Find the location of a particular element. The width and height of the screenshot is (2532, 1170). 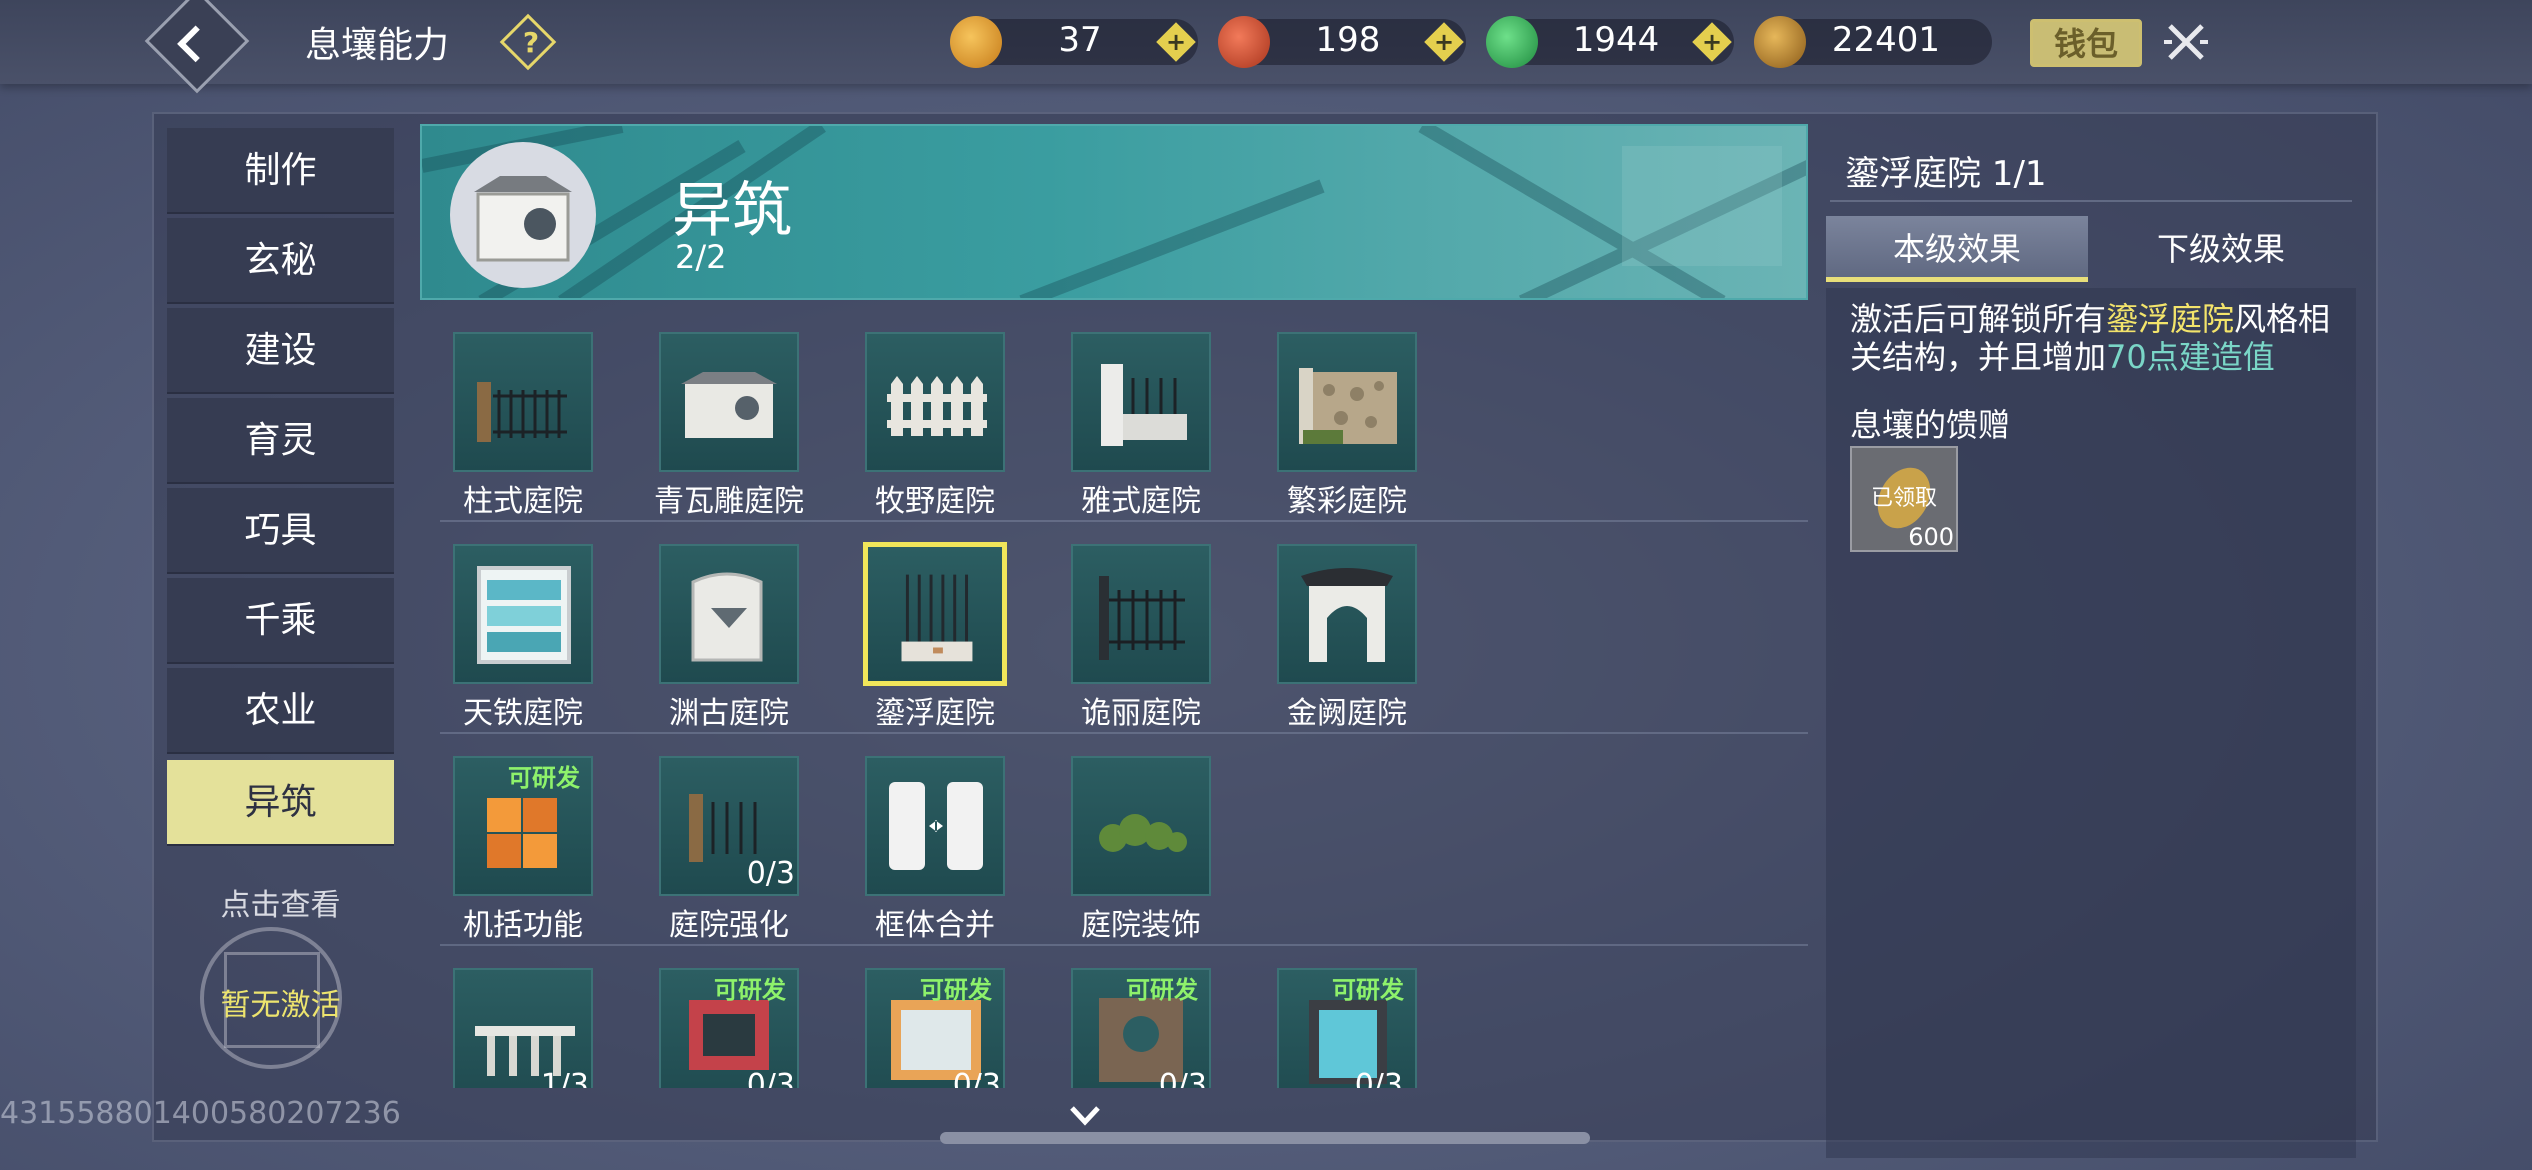

claimed-label: 已领取 is located at coordinates (1903, 498).